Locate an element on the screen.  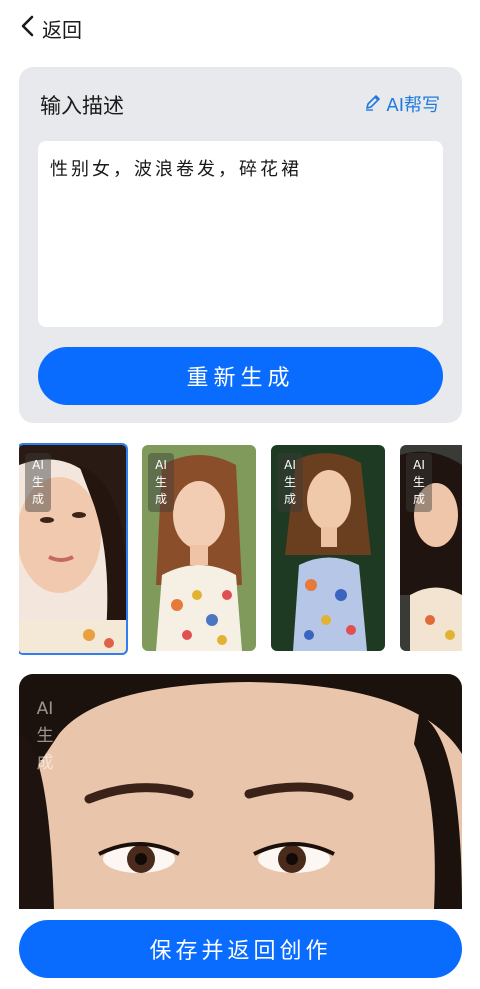
ai-help-button: AI帮写 is located at coordinates (402, 104).